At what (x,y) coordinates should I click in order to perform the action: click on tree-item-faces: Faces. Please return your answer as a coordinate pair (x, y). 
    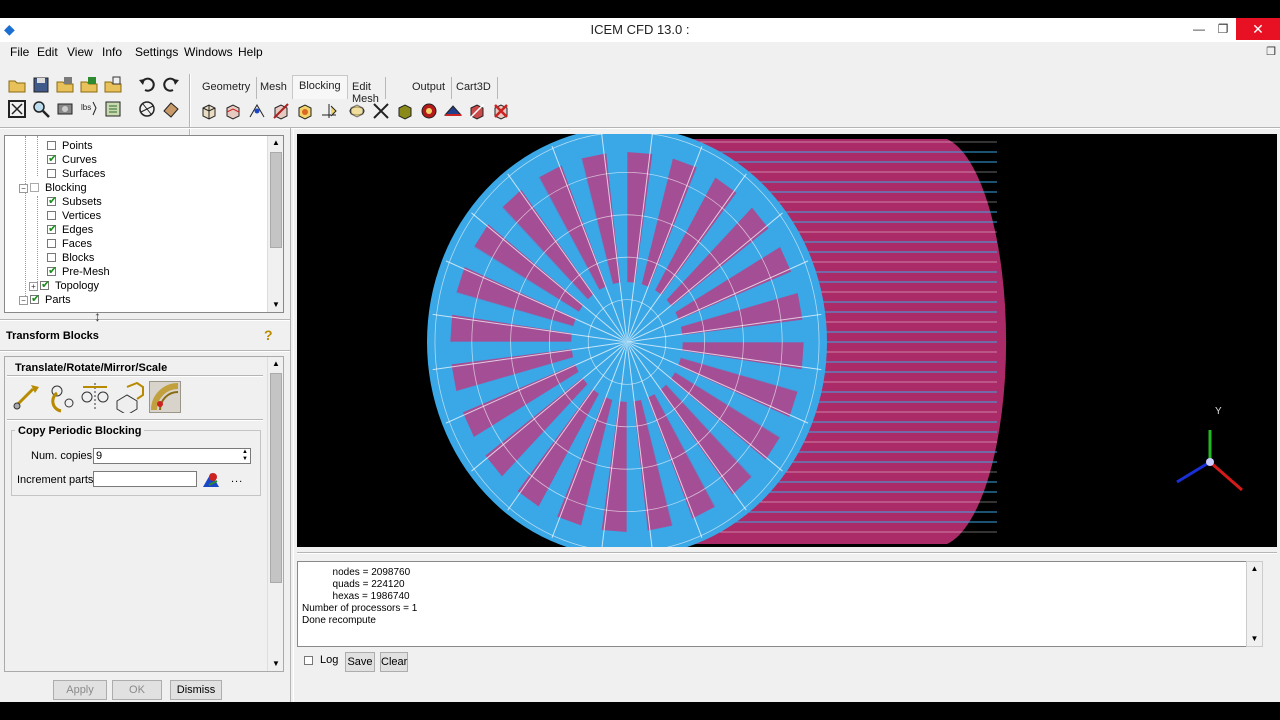
    Looking at the image, I should click on (69, 244).